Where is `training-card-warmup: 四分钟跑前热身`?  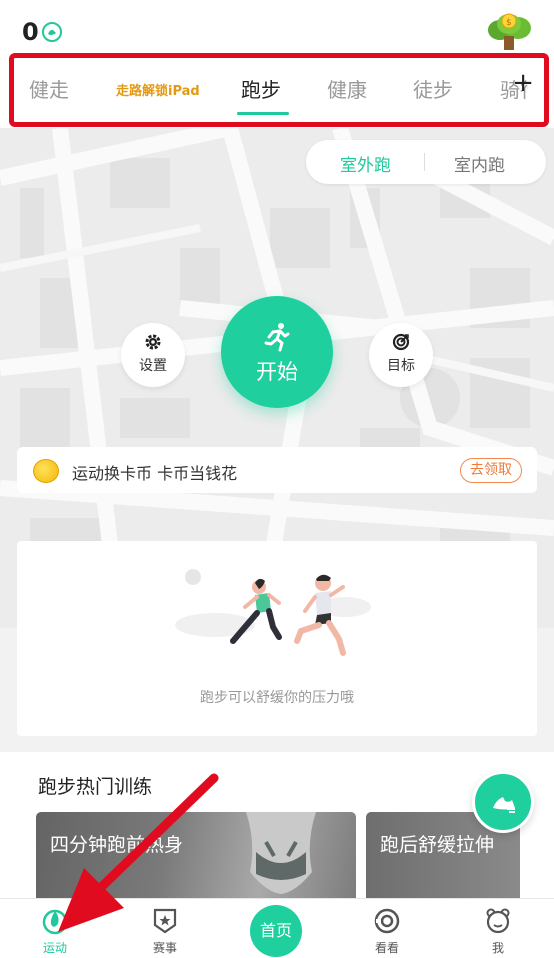 training-card-warmup: 四分钟跑前热身 is located at coordinates (196, 862).